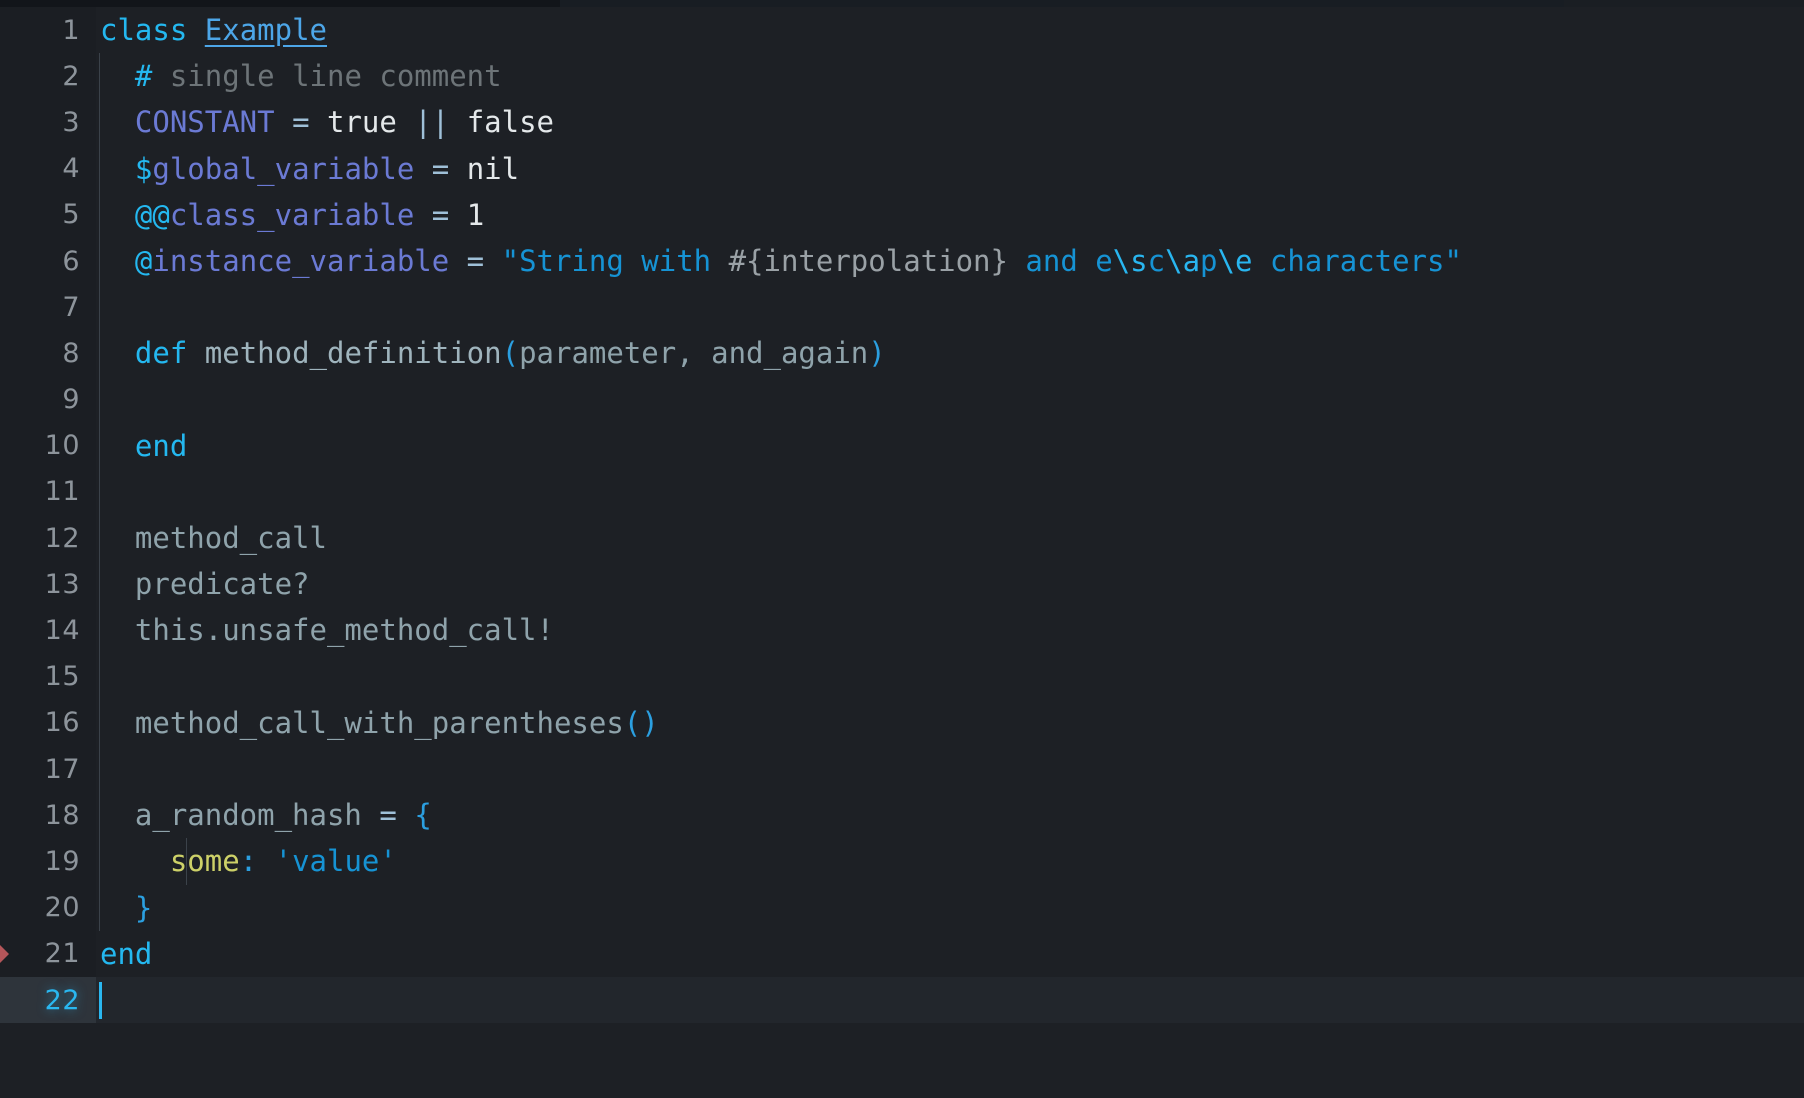 Image resolution: width=1804 pixels, height=1098 pixels. What do you see at coordinates (62, 723) in the screenshot?
I see `line-number: 16` at bounding box center [62, 723].